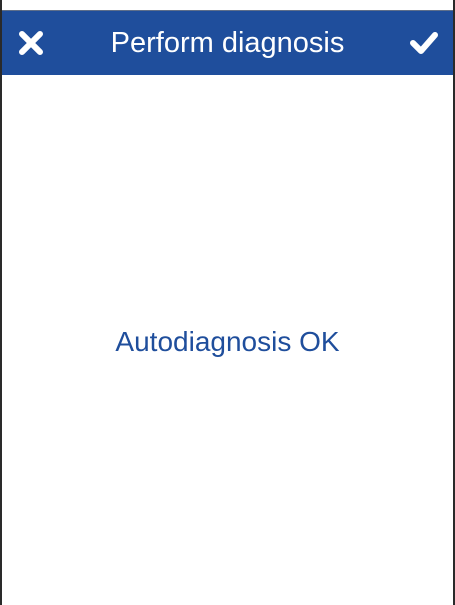 Image resolution: width=455 pixels, height=605 pixels. I want to click on cancel-button, so click(31, 43).